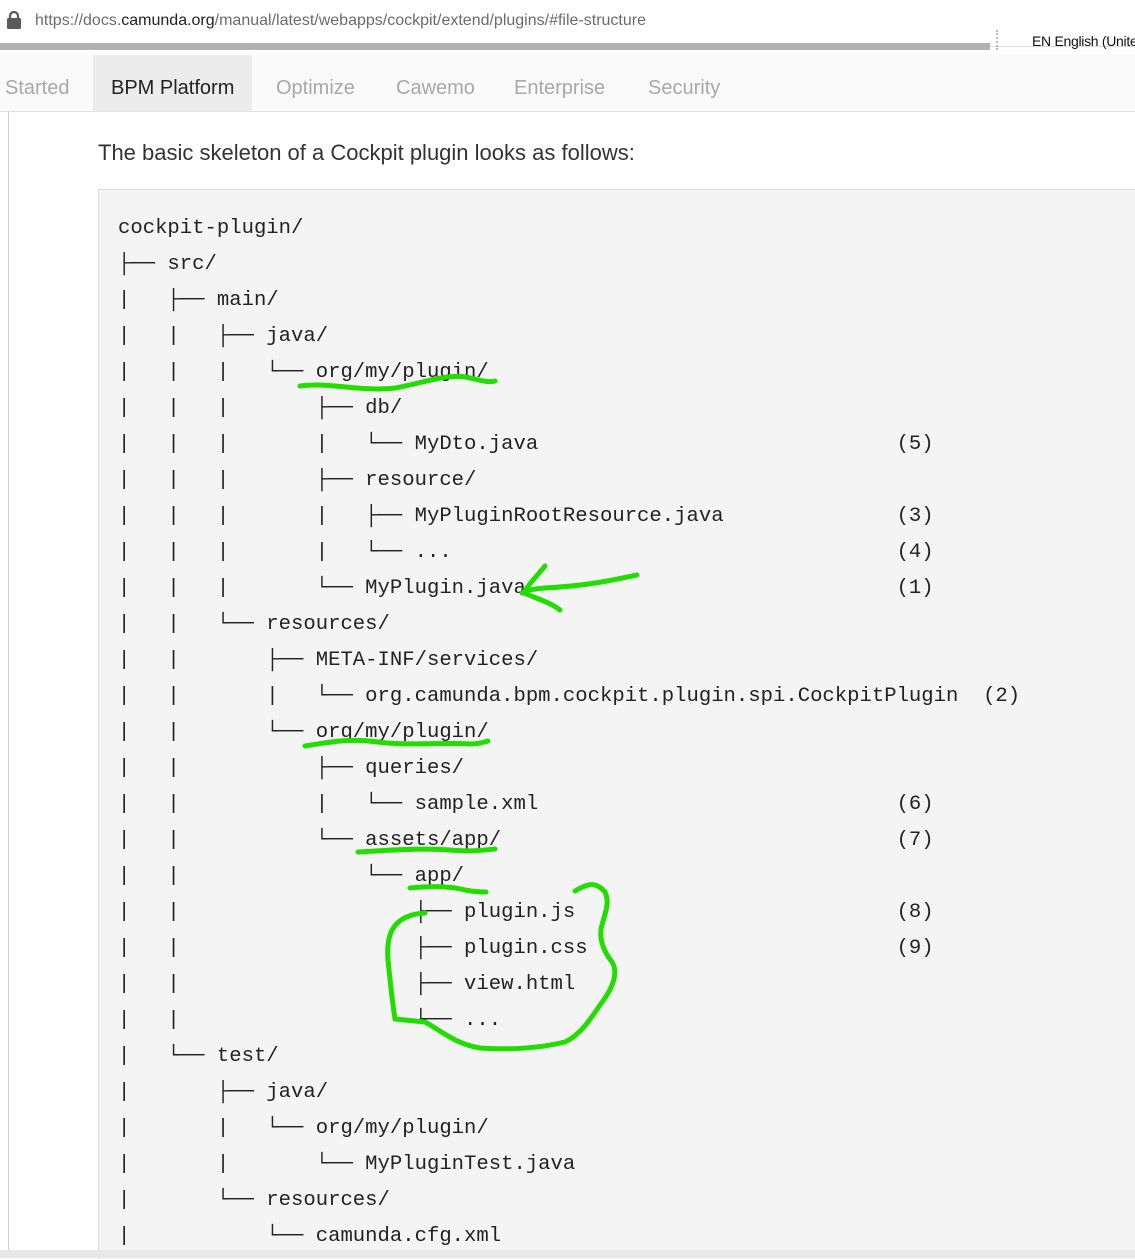 The width and height of the screenshot is (1135, 1259). I want to click on tab-optimize: Optimize, so click(315, 83).